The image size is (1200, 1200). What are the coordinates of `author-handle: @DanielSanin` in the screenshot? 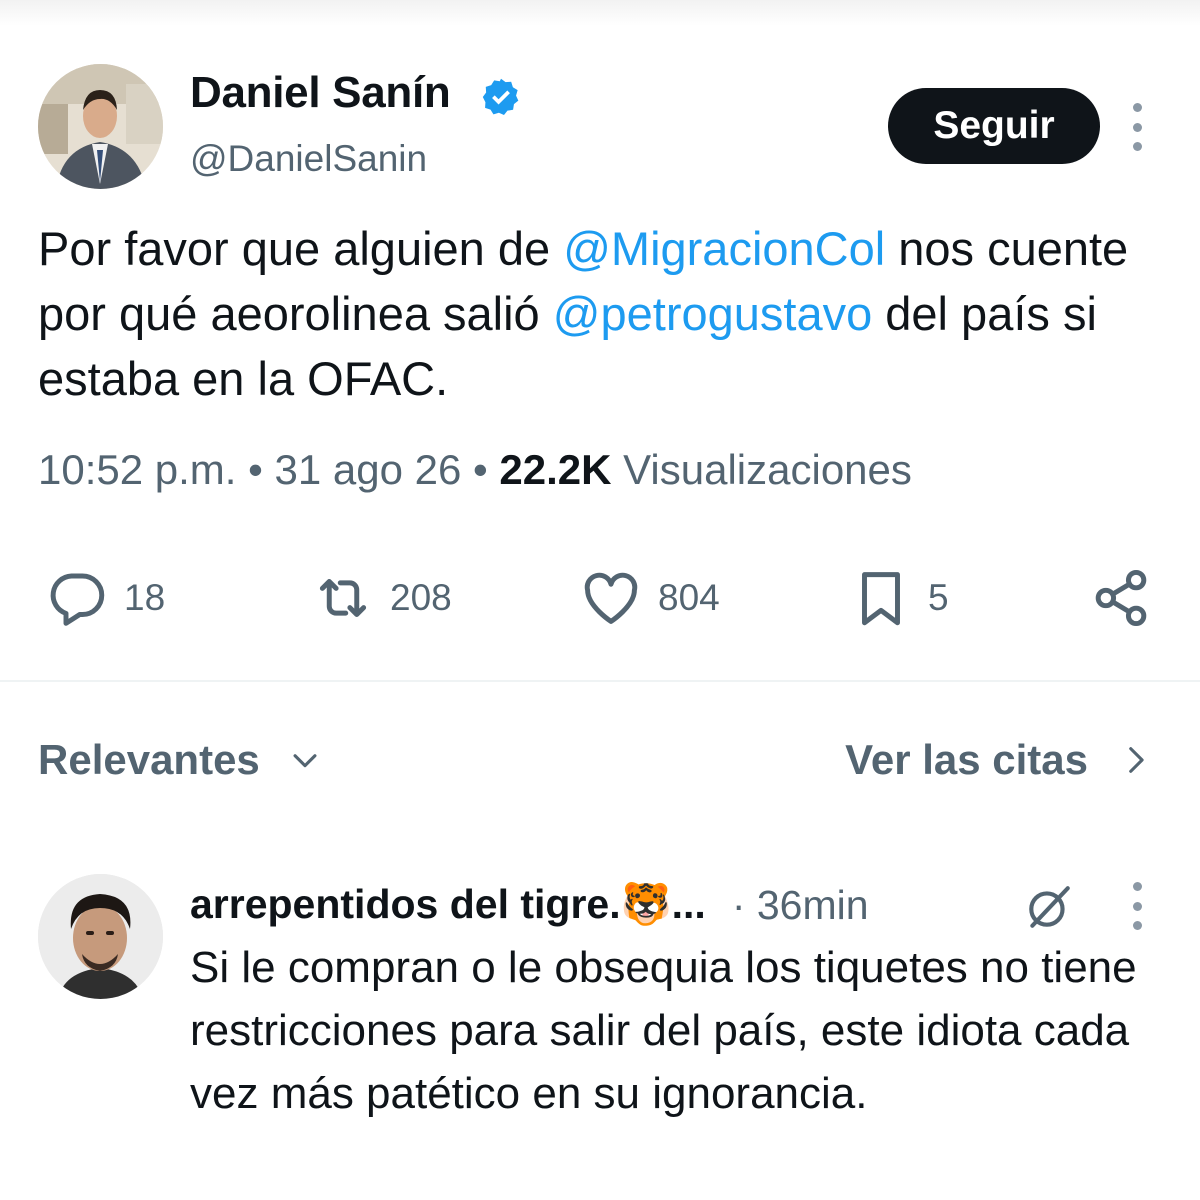 It's located at (308, 159).